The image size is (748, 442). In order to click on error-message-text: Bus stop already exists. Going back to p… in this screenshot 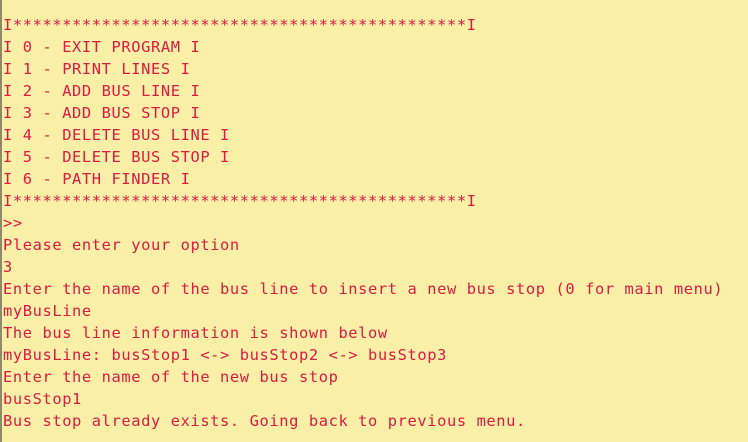, I will do `click(264, 421)`.